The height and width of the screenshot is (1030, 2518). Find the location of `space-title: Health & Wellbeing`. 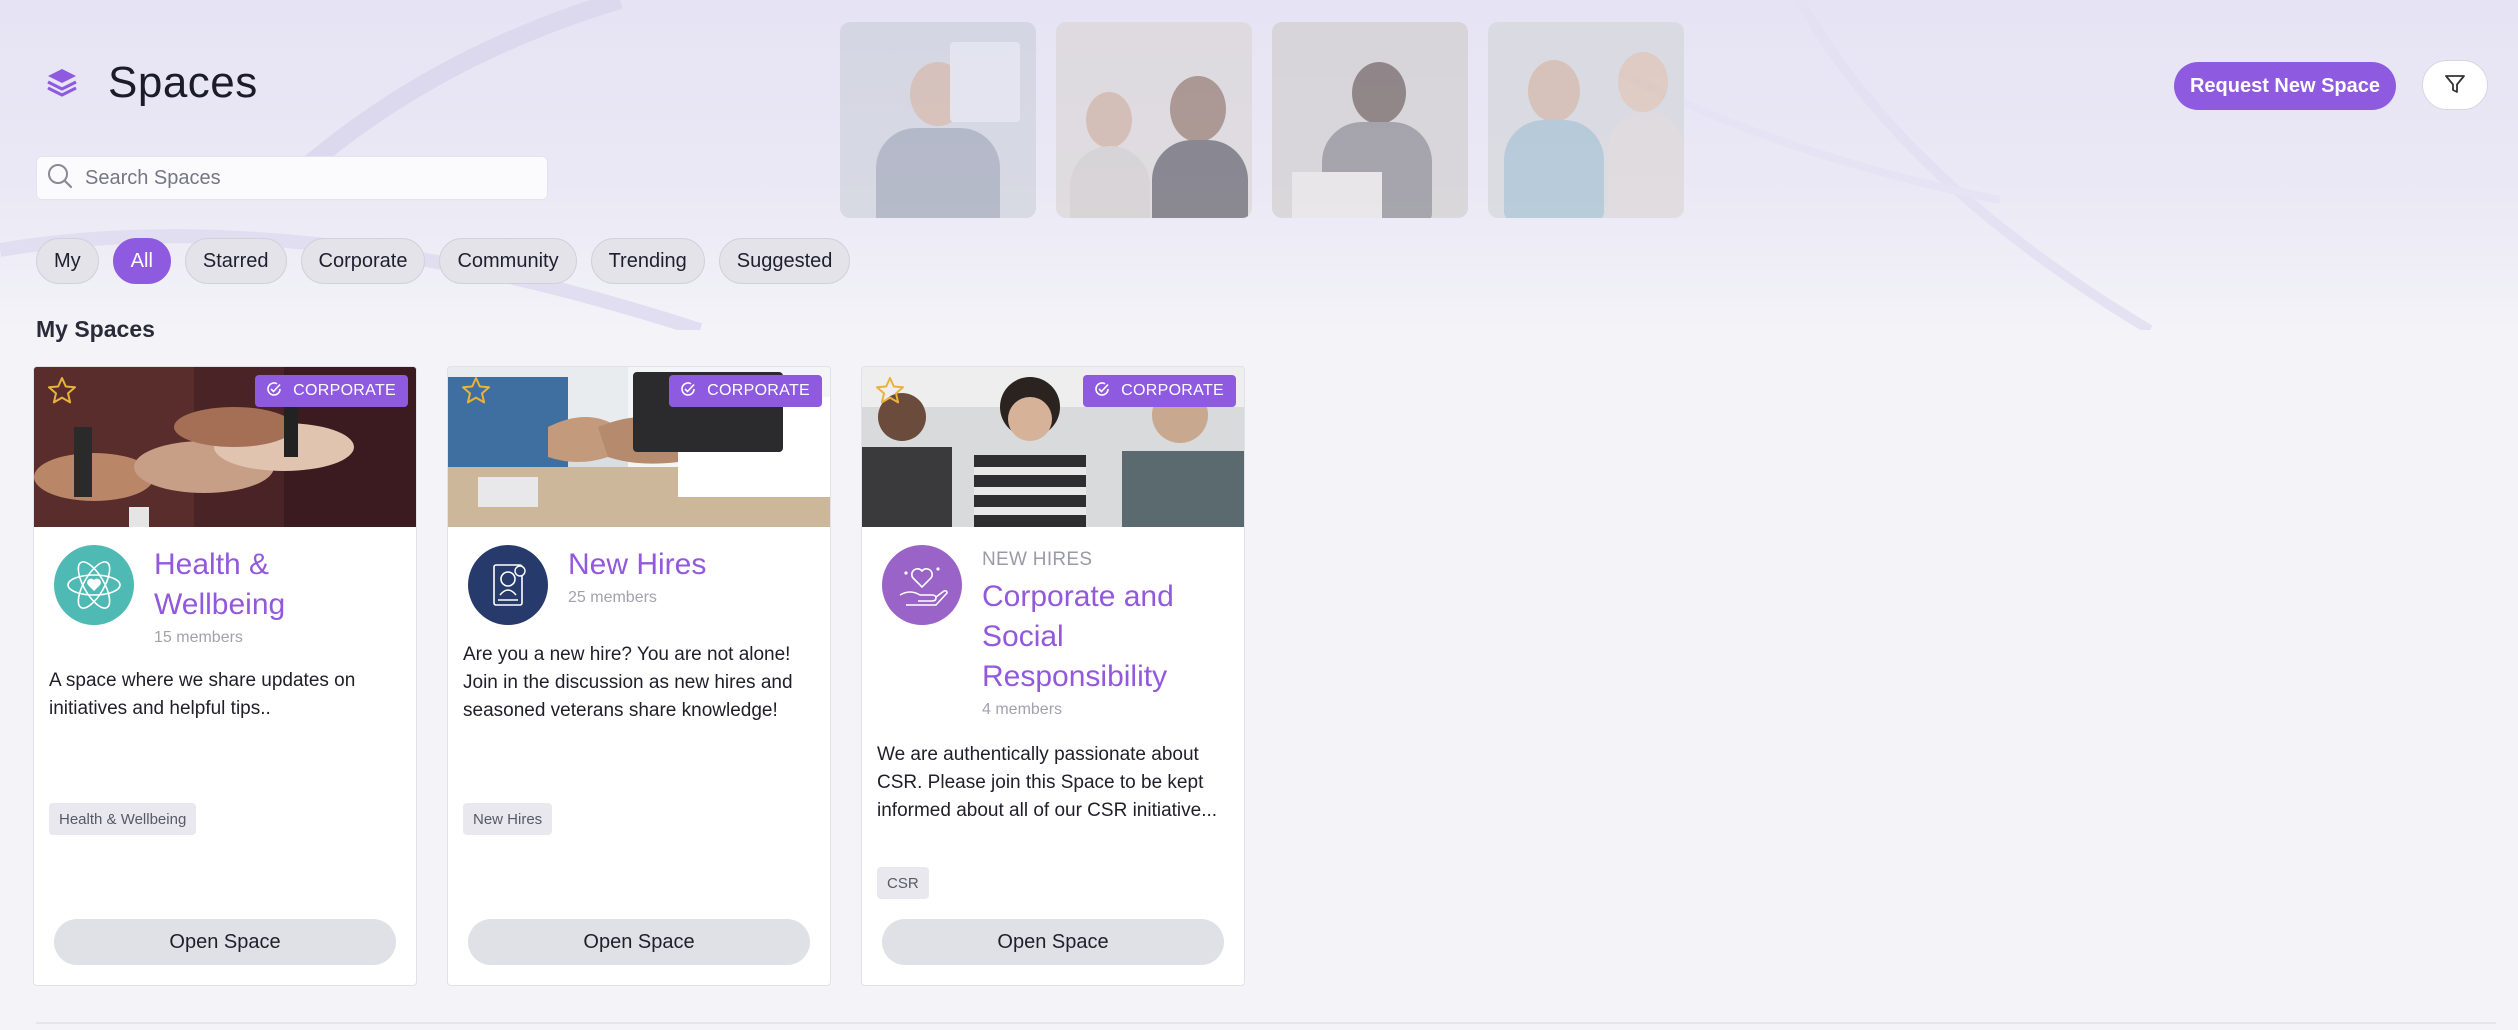

space-title: Health & Wellbeing is located at coordinates (279, 585).